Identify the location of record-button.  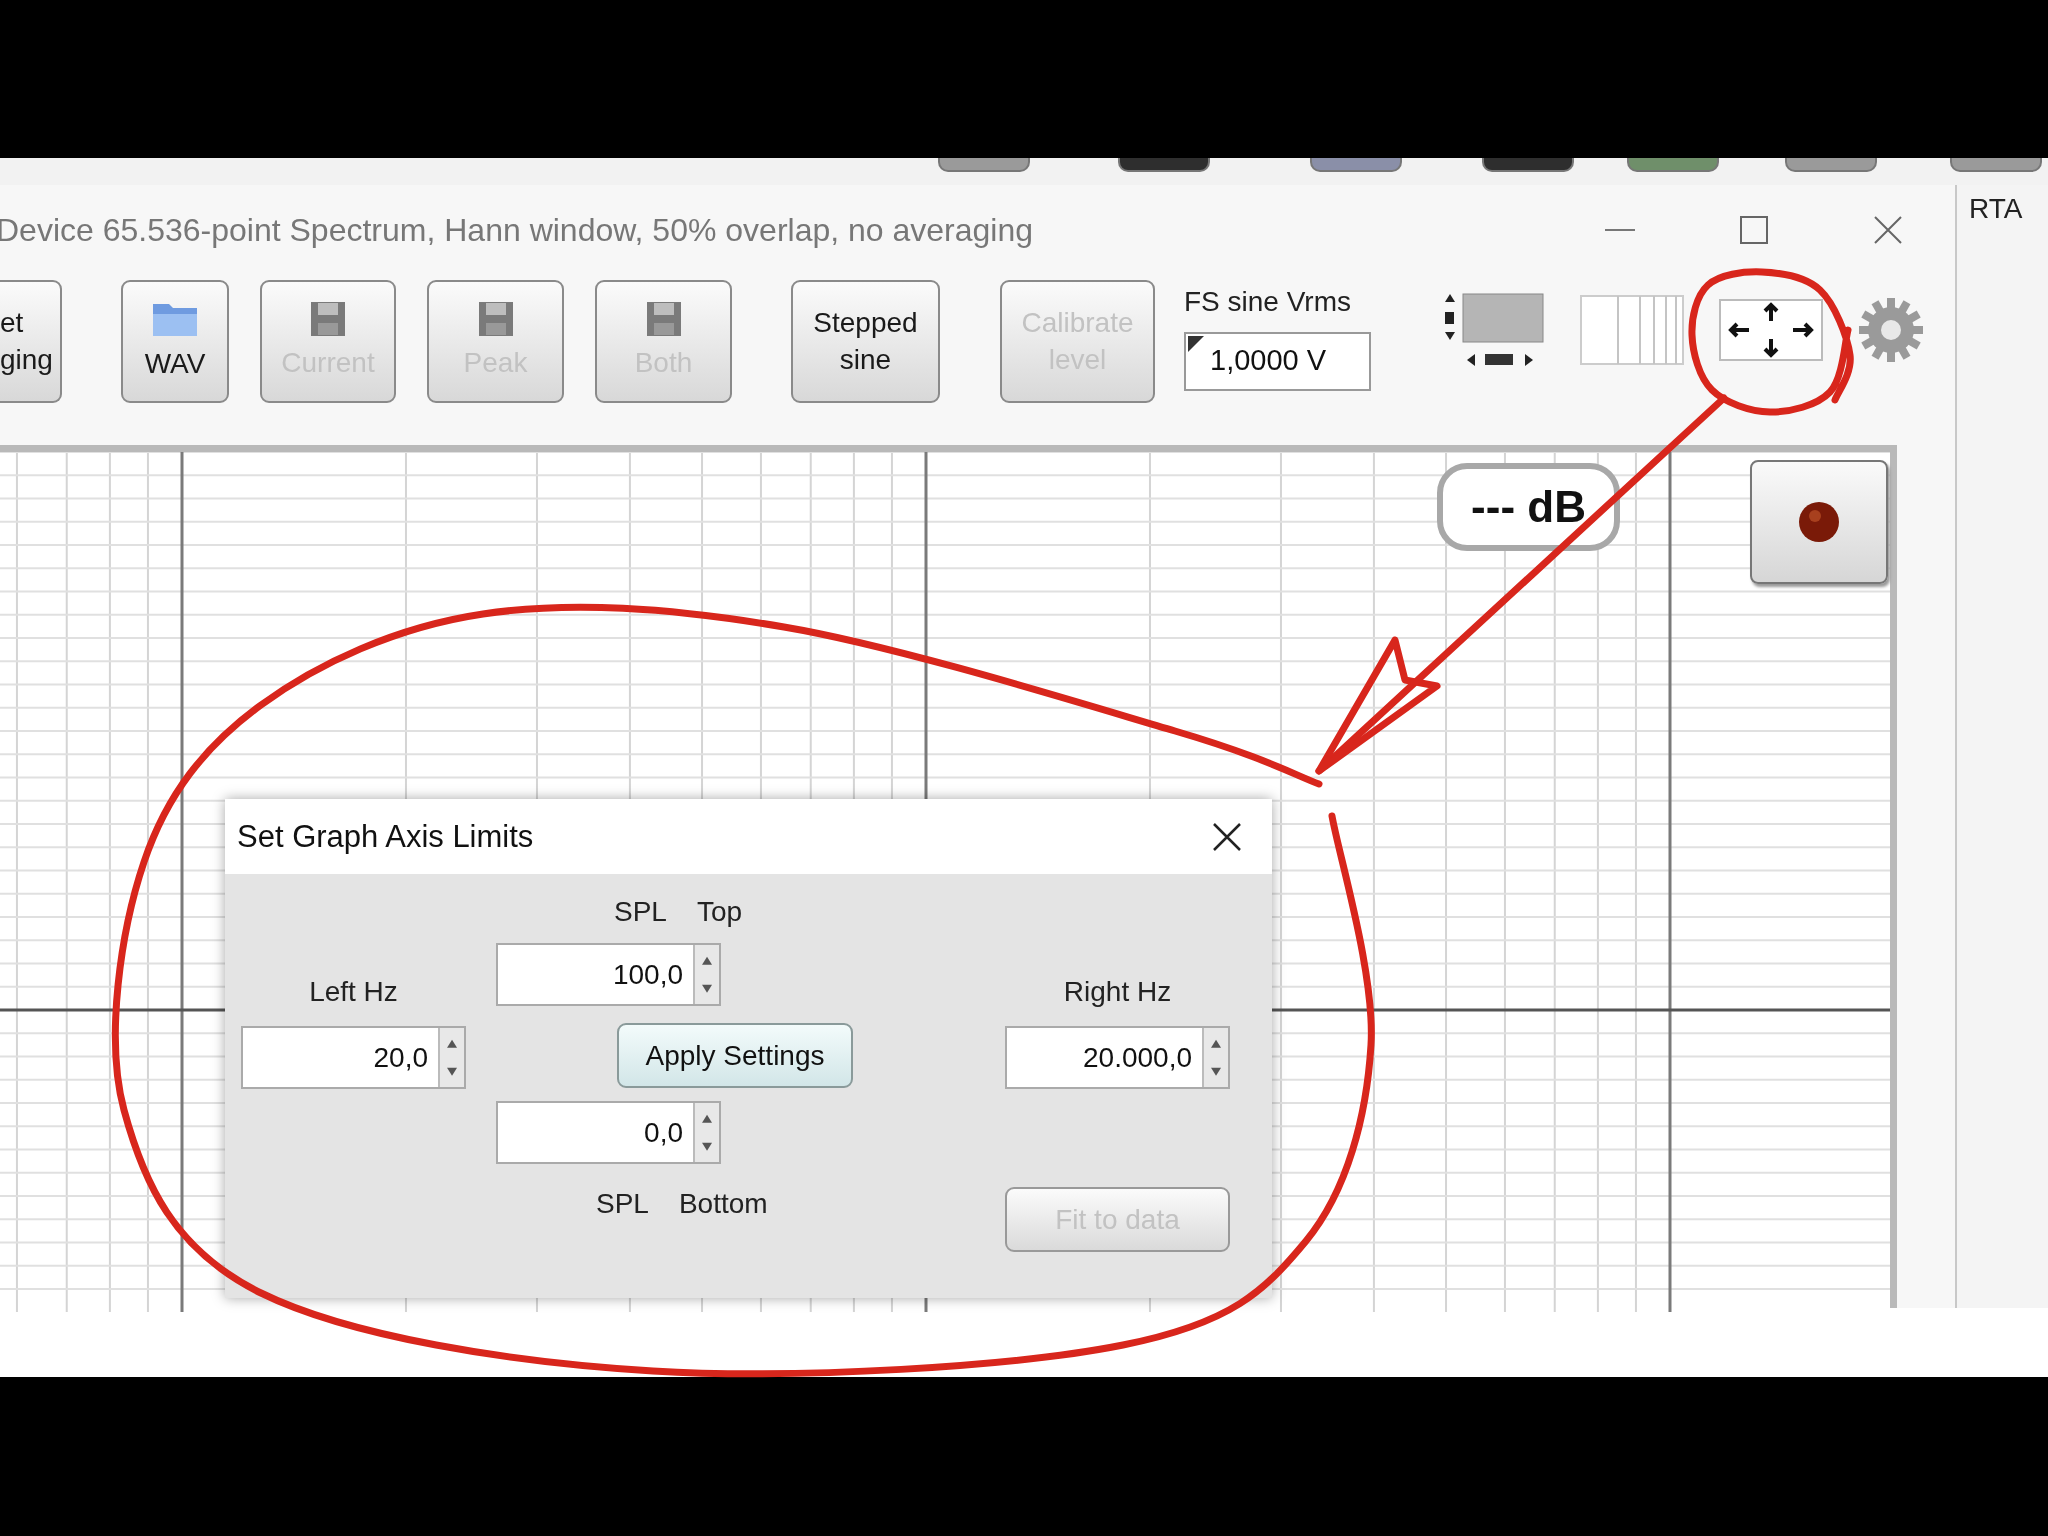
(1819, 522).